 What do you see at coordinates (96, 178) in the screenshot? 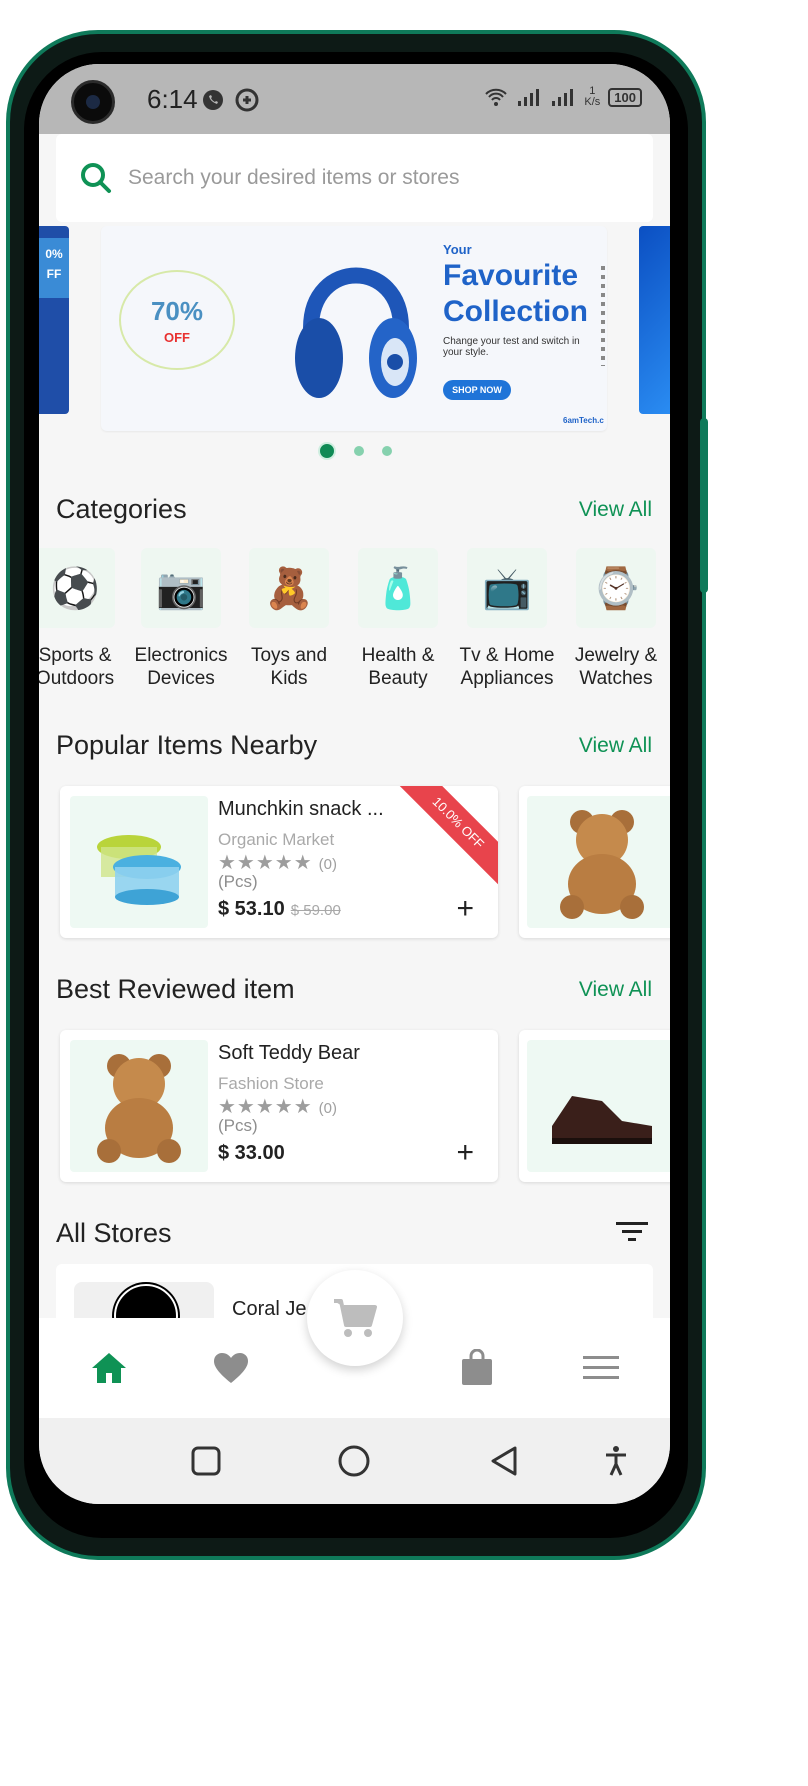
I see `search-icon` at bounding box center [96, 178].